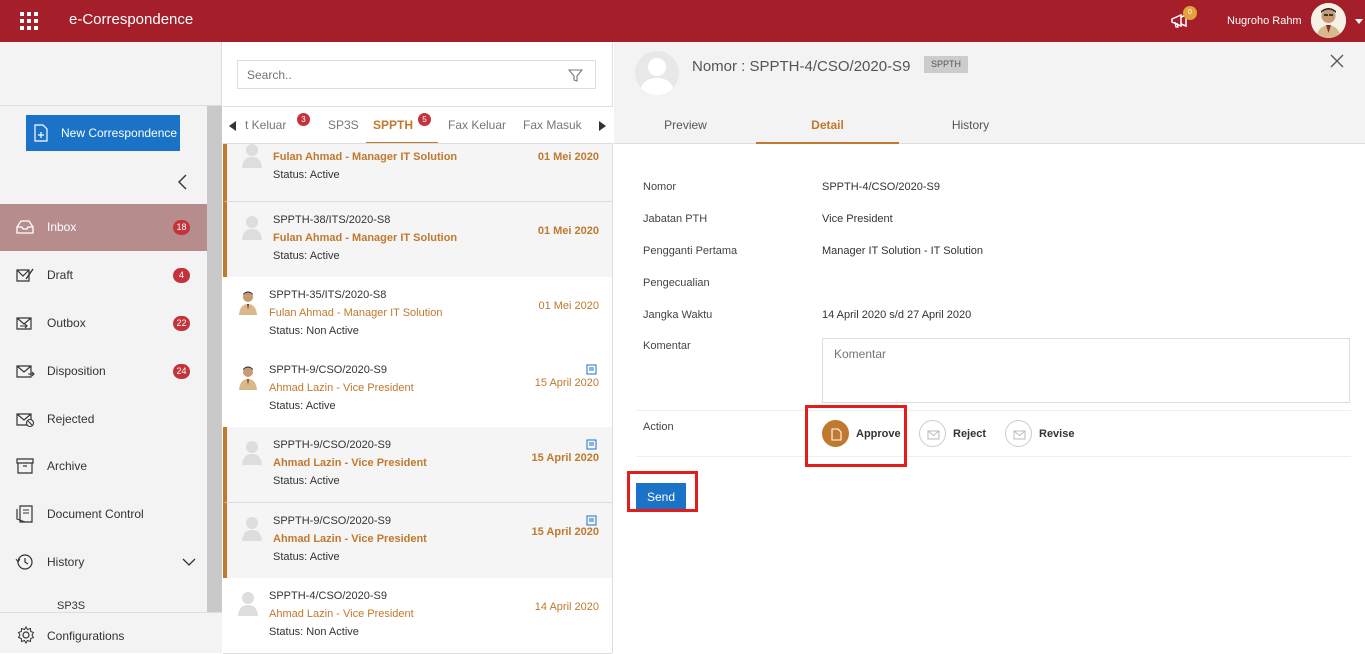 The height and width of the screenshot is (654, 1365). What do you see at coordinates (103, 466) in the screenshot?
I see `sidebar-item-archive: Archive` at bounding box center [103, 466].